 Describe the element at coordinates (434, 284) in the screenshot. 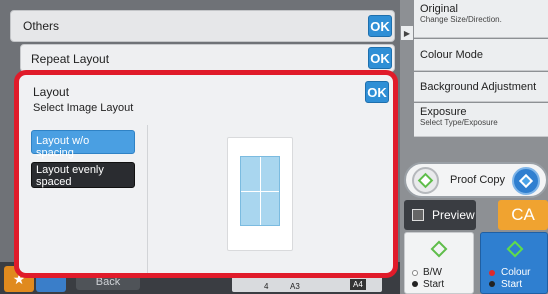

I see `bw-start-label-2: Start` at that location.